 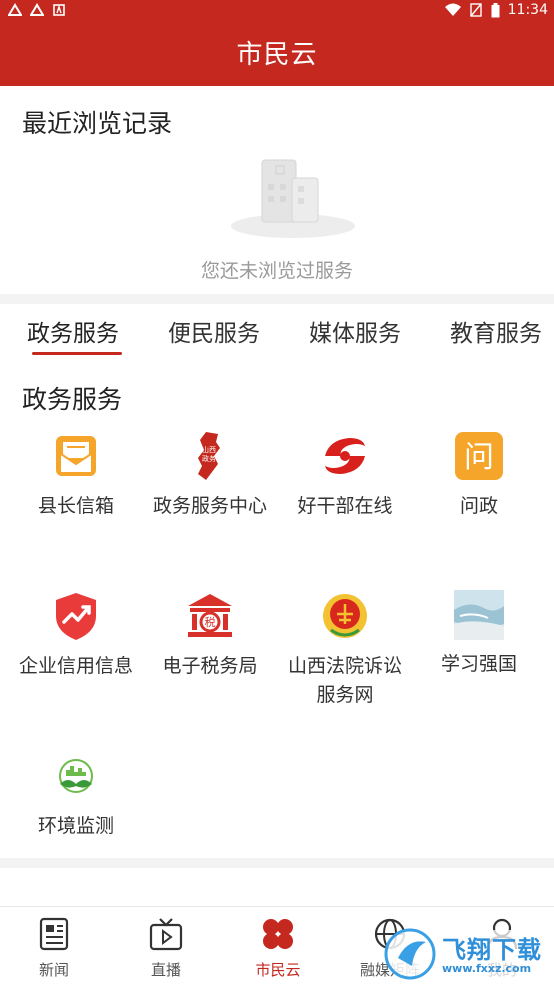 What do you see at coordinates (344, 680) in the screenshot?
I see `service-label: 山西法院诉讼服务网` at bounding box center [344, 680].